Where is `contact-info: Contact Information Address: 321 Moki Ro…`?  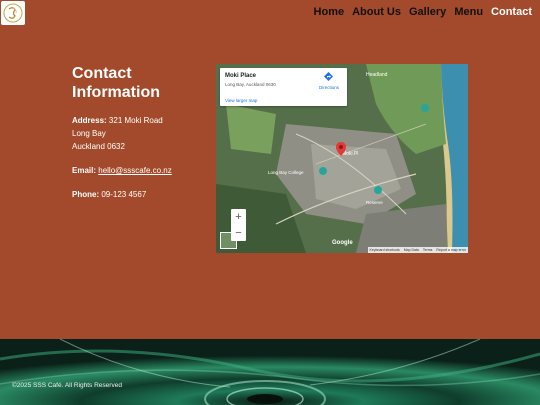
contact-info: Contact Information Address: 321 Moki Ro… is located at coordinates (139, 138).